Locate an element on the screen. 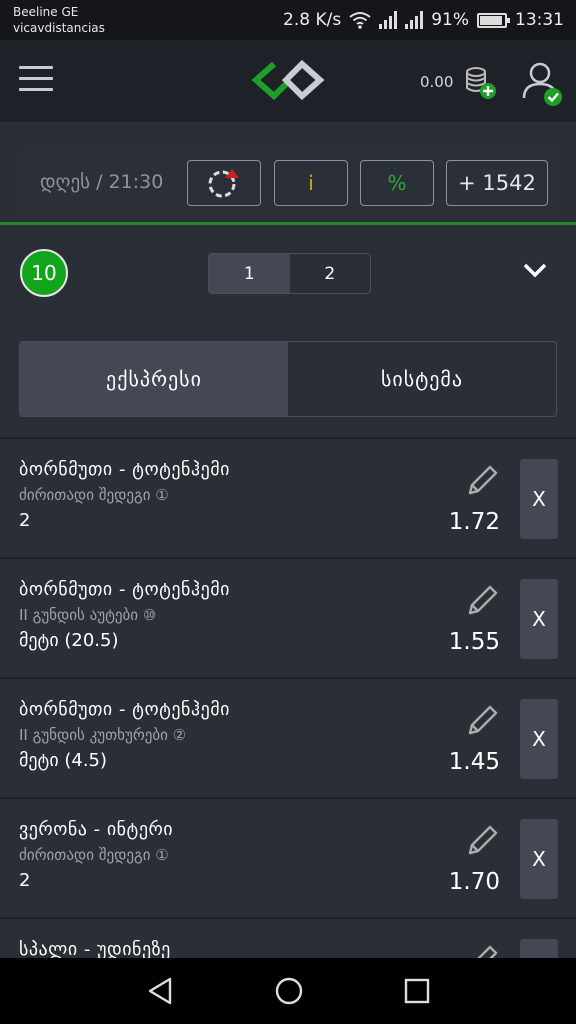 The width and height of the screenshot is (576, 1024). live-indicator-icon is located at coordinates (223, 183).